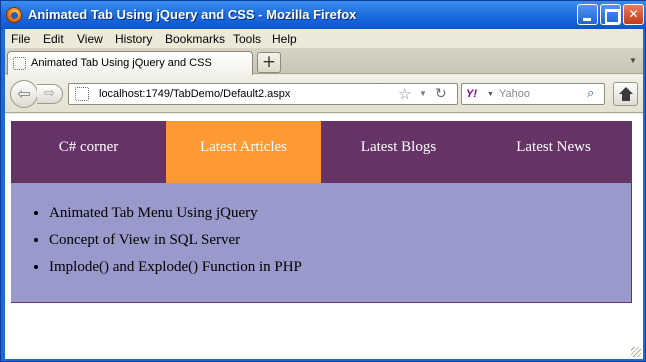 Image resolution: width=646 pixels, height=362 pixels. I want to click on browser-tab-active: Animated Tab Using jQuery and CSS, so click(130, 63).